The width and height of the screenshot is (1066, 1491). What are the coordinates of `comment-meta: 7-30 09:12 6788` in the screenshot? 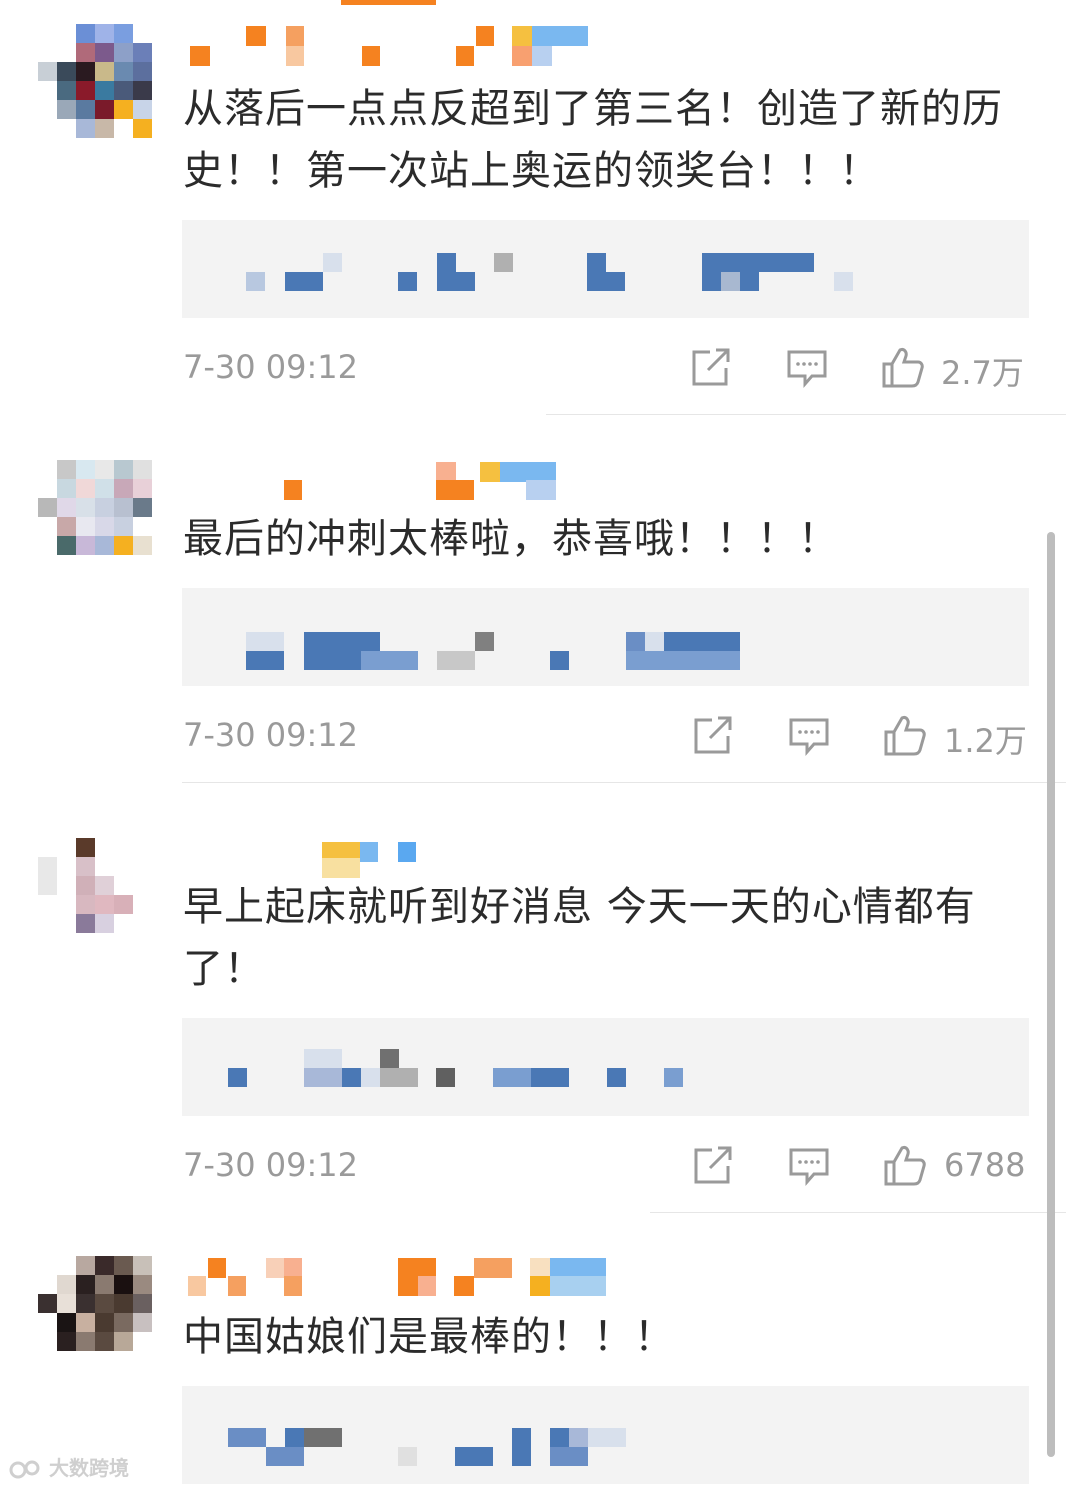 It's located at (533, 1167).